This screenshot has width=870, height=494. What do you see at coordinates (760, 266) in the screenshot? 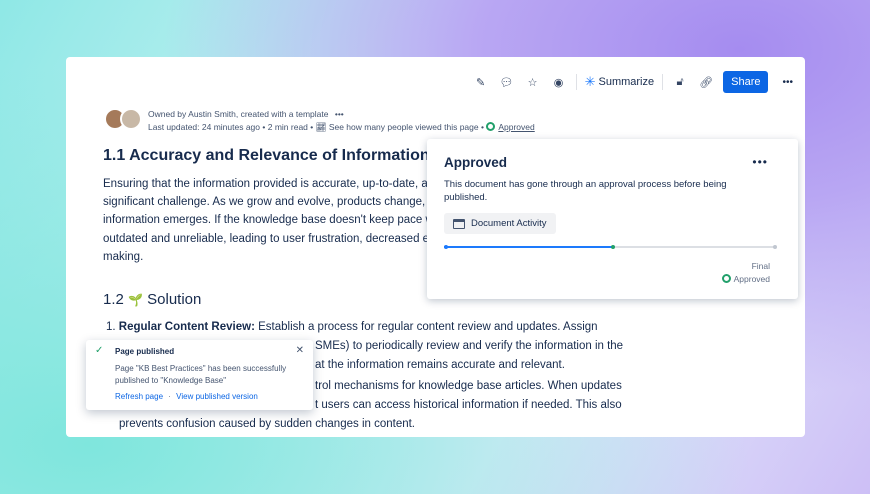
I see `final-label: Final` at bounding box center [760, 266].